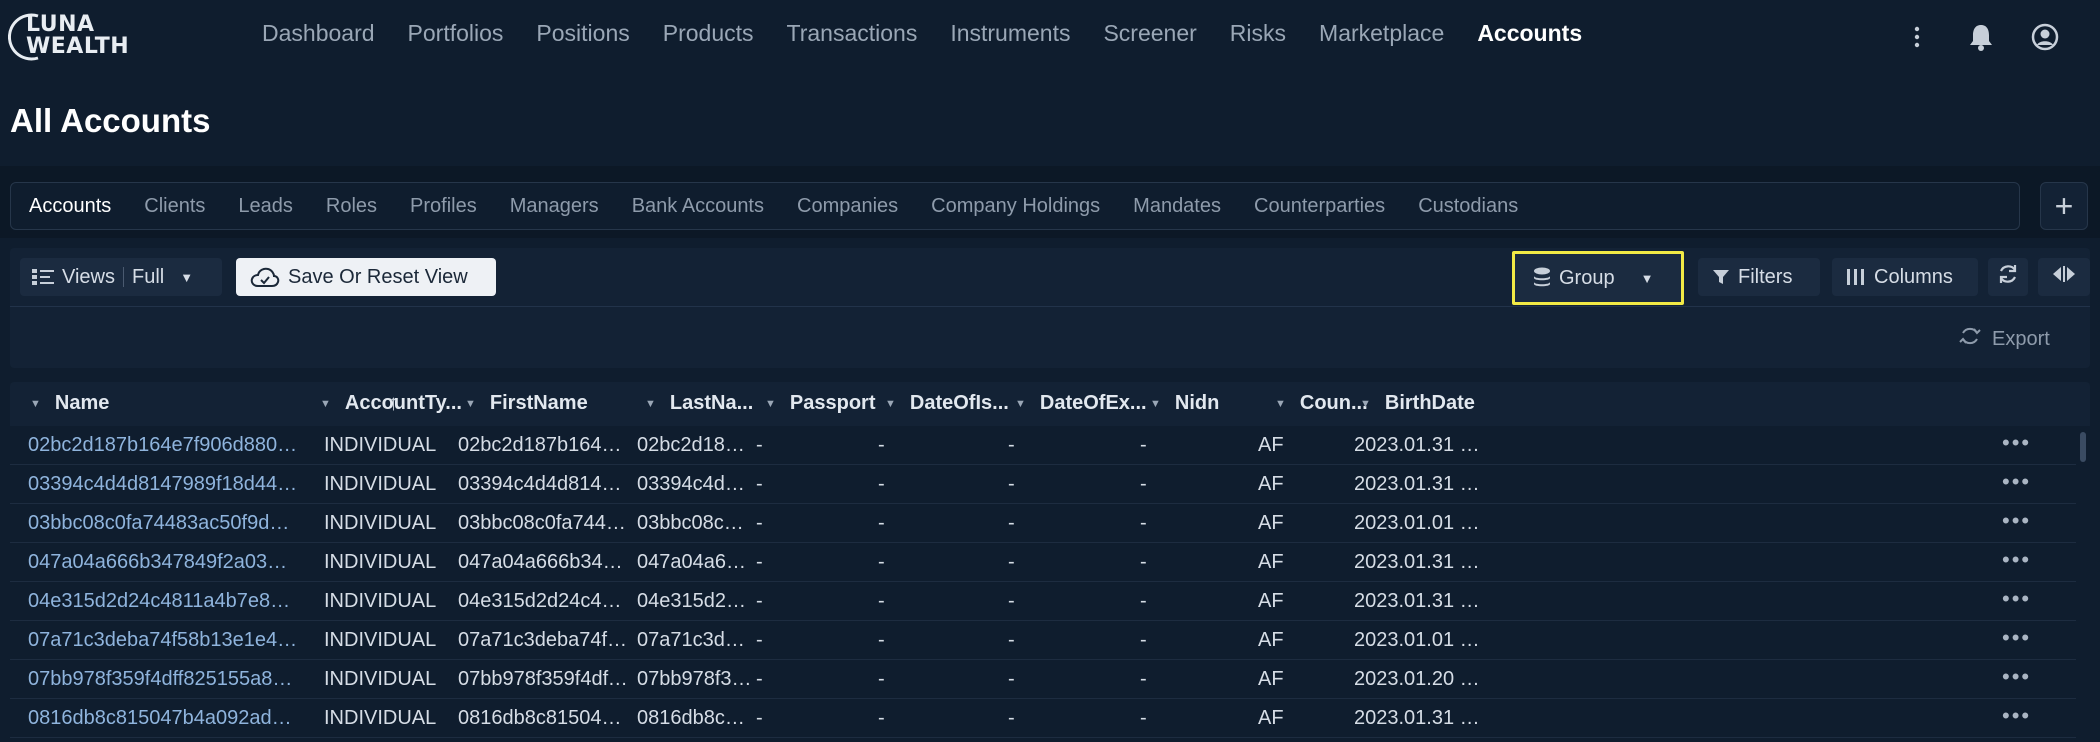  Describe the element at coordinates (163, 601) in the screenshot. I see `cell-name: 04e315d2d24c4811a4b7e8dab1e99546` at that location.